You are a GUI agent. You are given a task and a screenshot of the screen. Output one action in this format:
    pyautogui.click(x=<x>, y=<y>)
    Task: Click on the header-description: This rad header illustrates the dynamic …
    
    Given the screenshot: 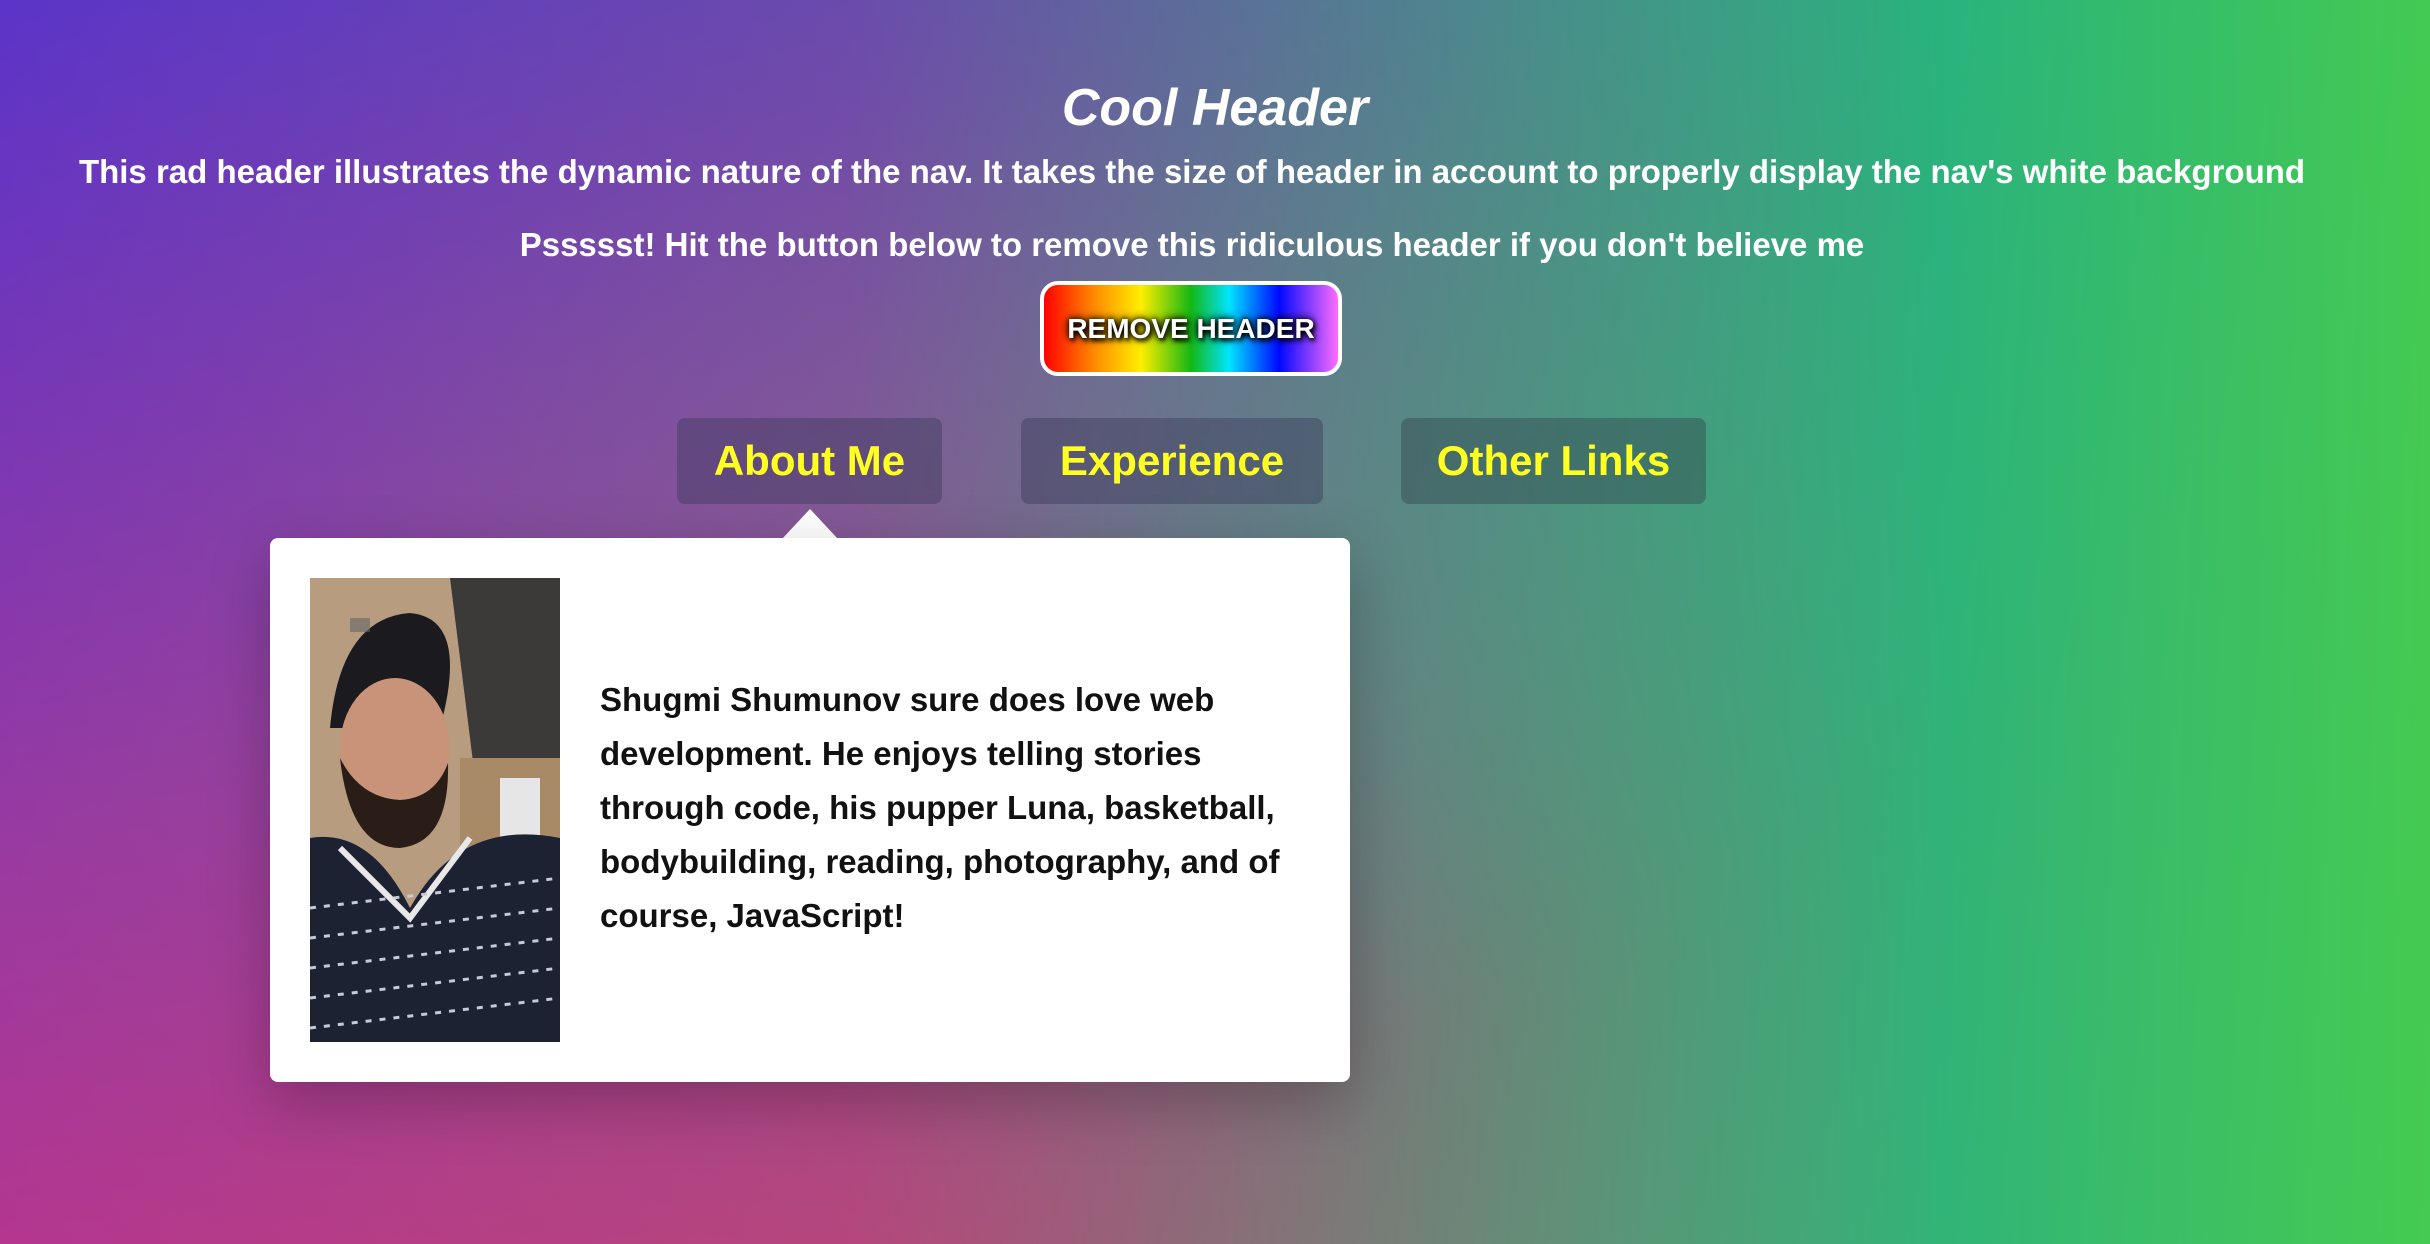 What is the action you would take?
    pyautogui.click(x=1192, y=171)
    